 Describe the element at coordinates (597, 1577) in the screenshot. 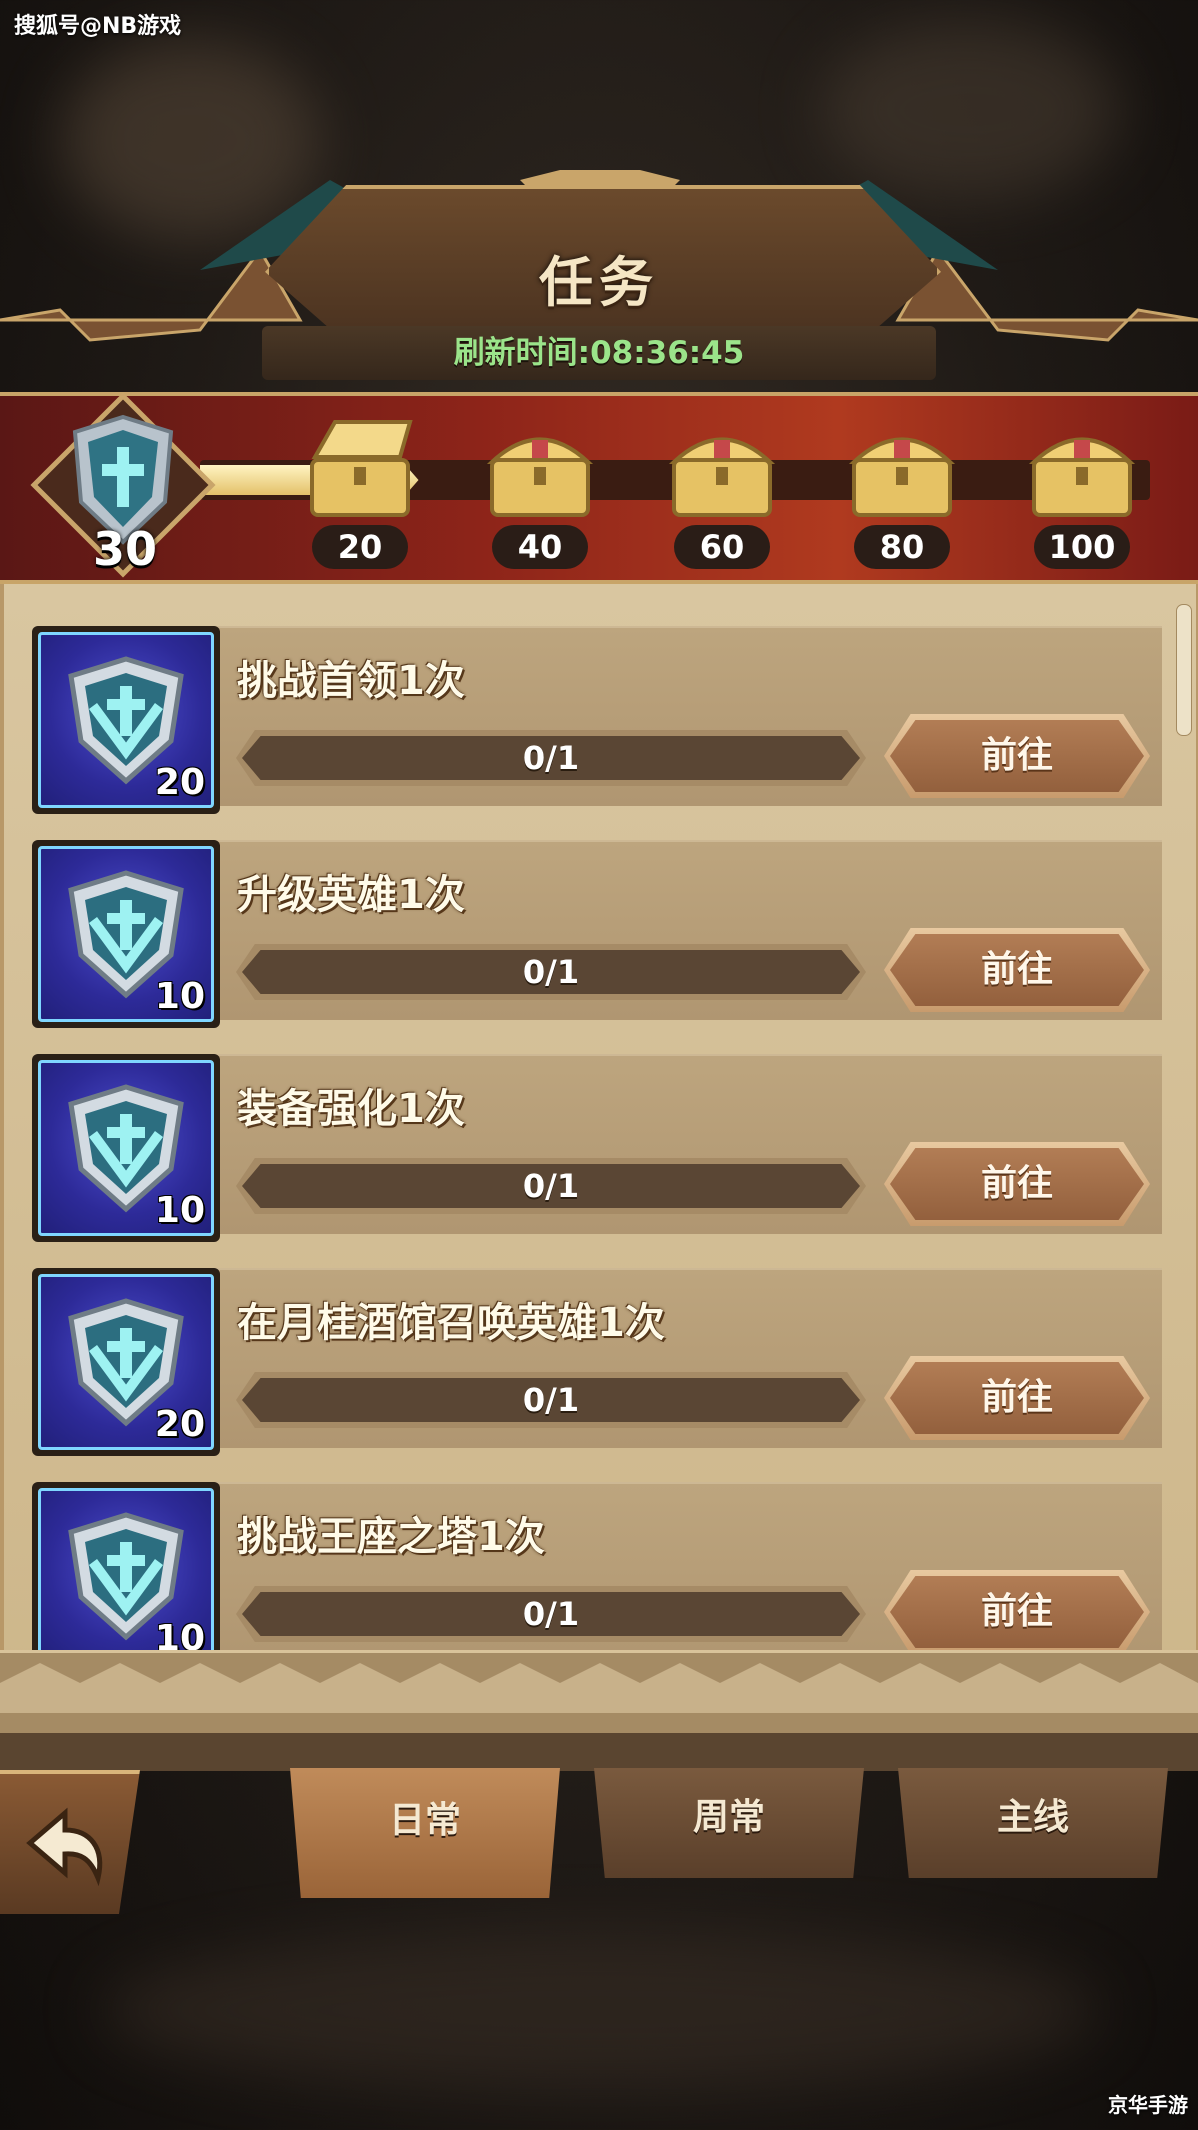

I see `task-row: 10 挑战王座之塔1次 0/1 前往` at that location.